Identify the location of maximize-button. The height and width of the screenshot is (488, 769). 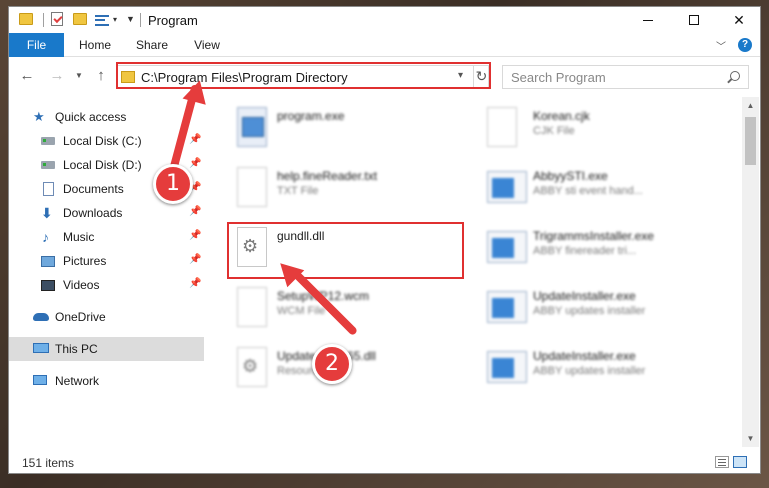
(694, 20).